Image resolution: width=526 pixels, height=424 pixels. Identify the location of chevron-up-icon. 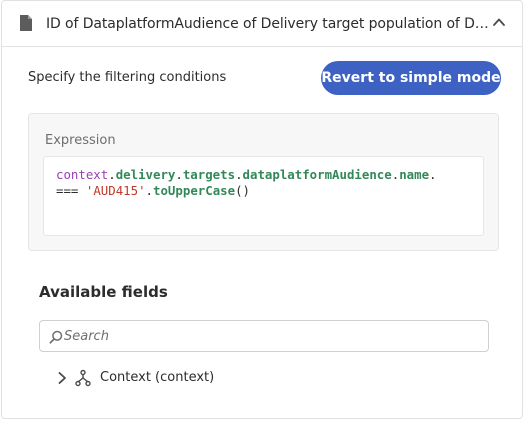
(499, 22).